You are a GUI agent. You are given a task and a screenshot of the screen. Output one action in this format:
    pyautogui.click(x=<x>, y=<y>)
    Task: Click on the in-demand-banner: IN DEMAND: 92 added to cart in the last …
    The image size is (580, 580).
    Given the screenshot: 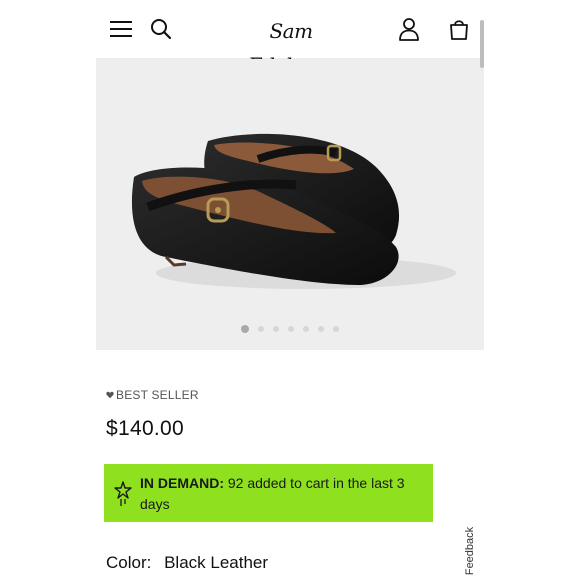 What is the action you would take?
    pyautogui.click(x=268, y=493)
    